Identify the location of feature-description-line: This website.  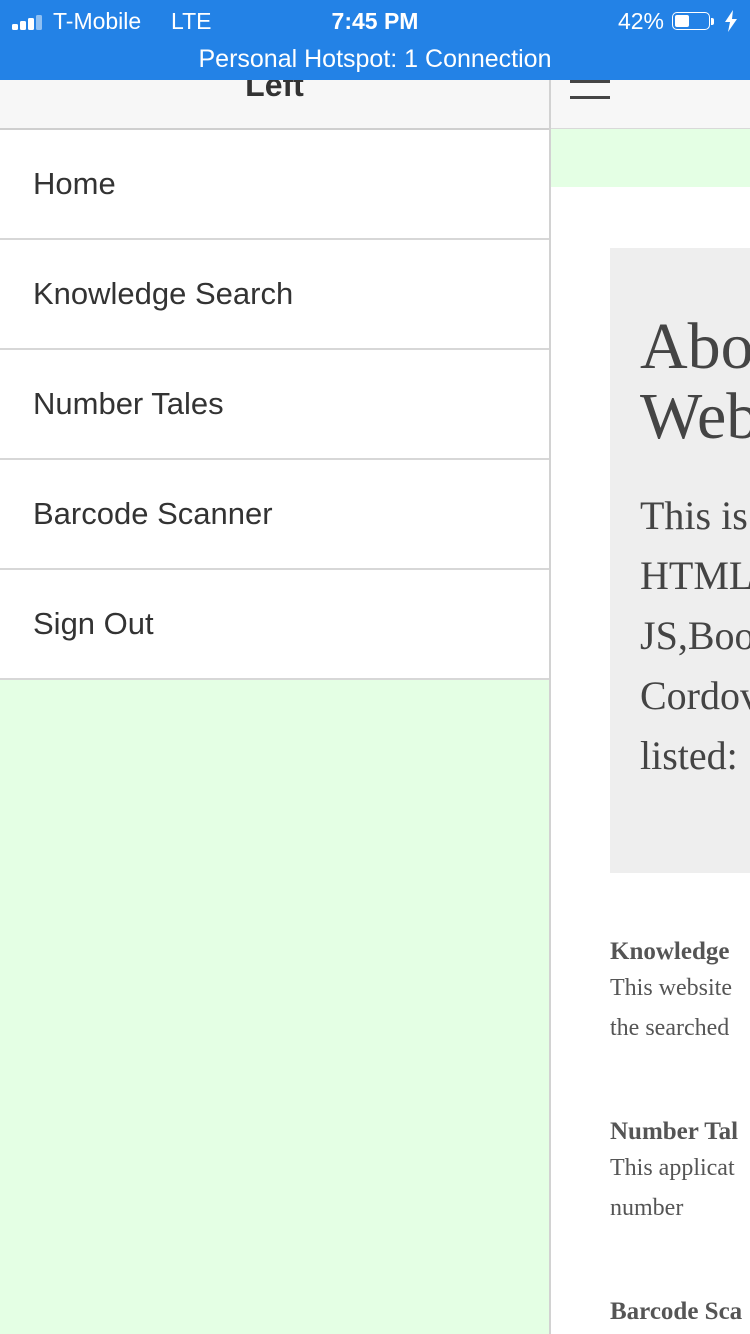
(671, 988).